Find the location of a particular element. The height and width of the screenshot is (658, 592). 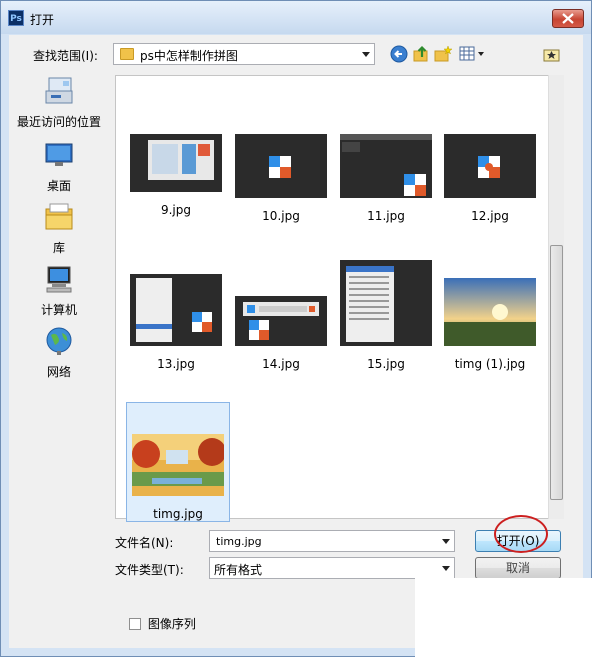

file-item: 11.jpg is located at coordinates (386, 178).